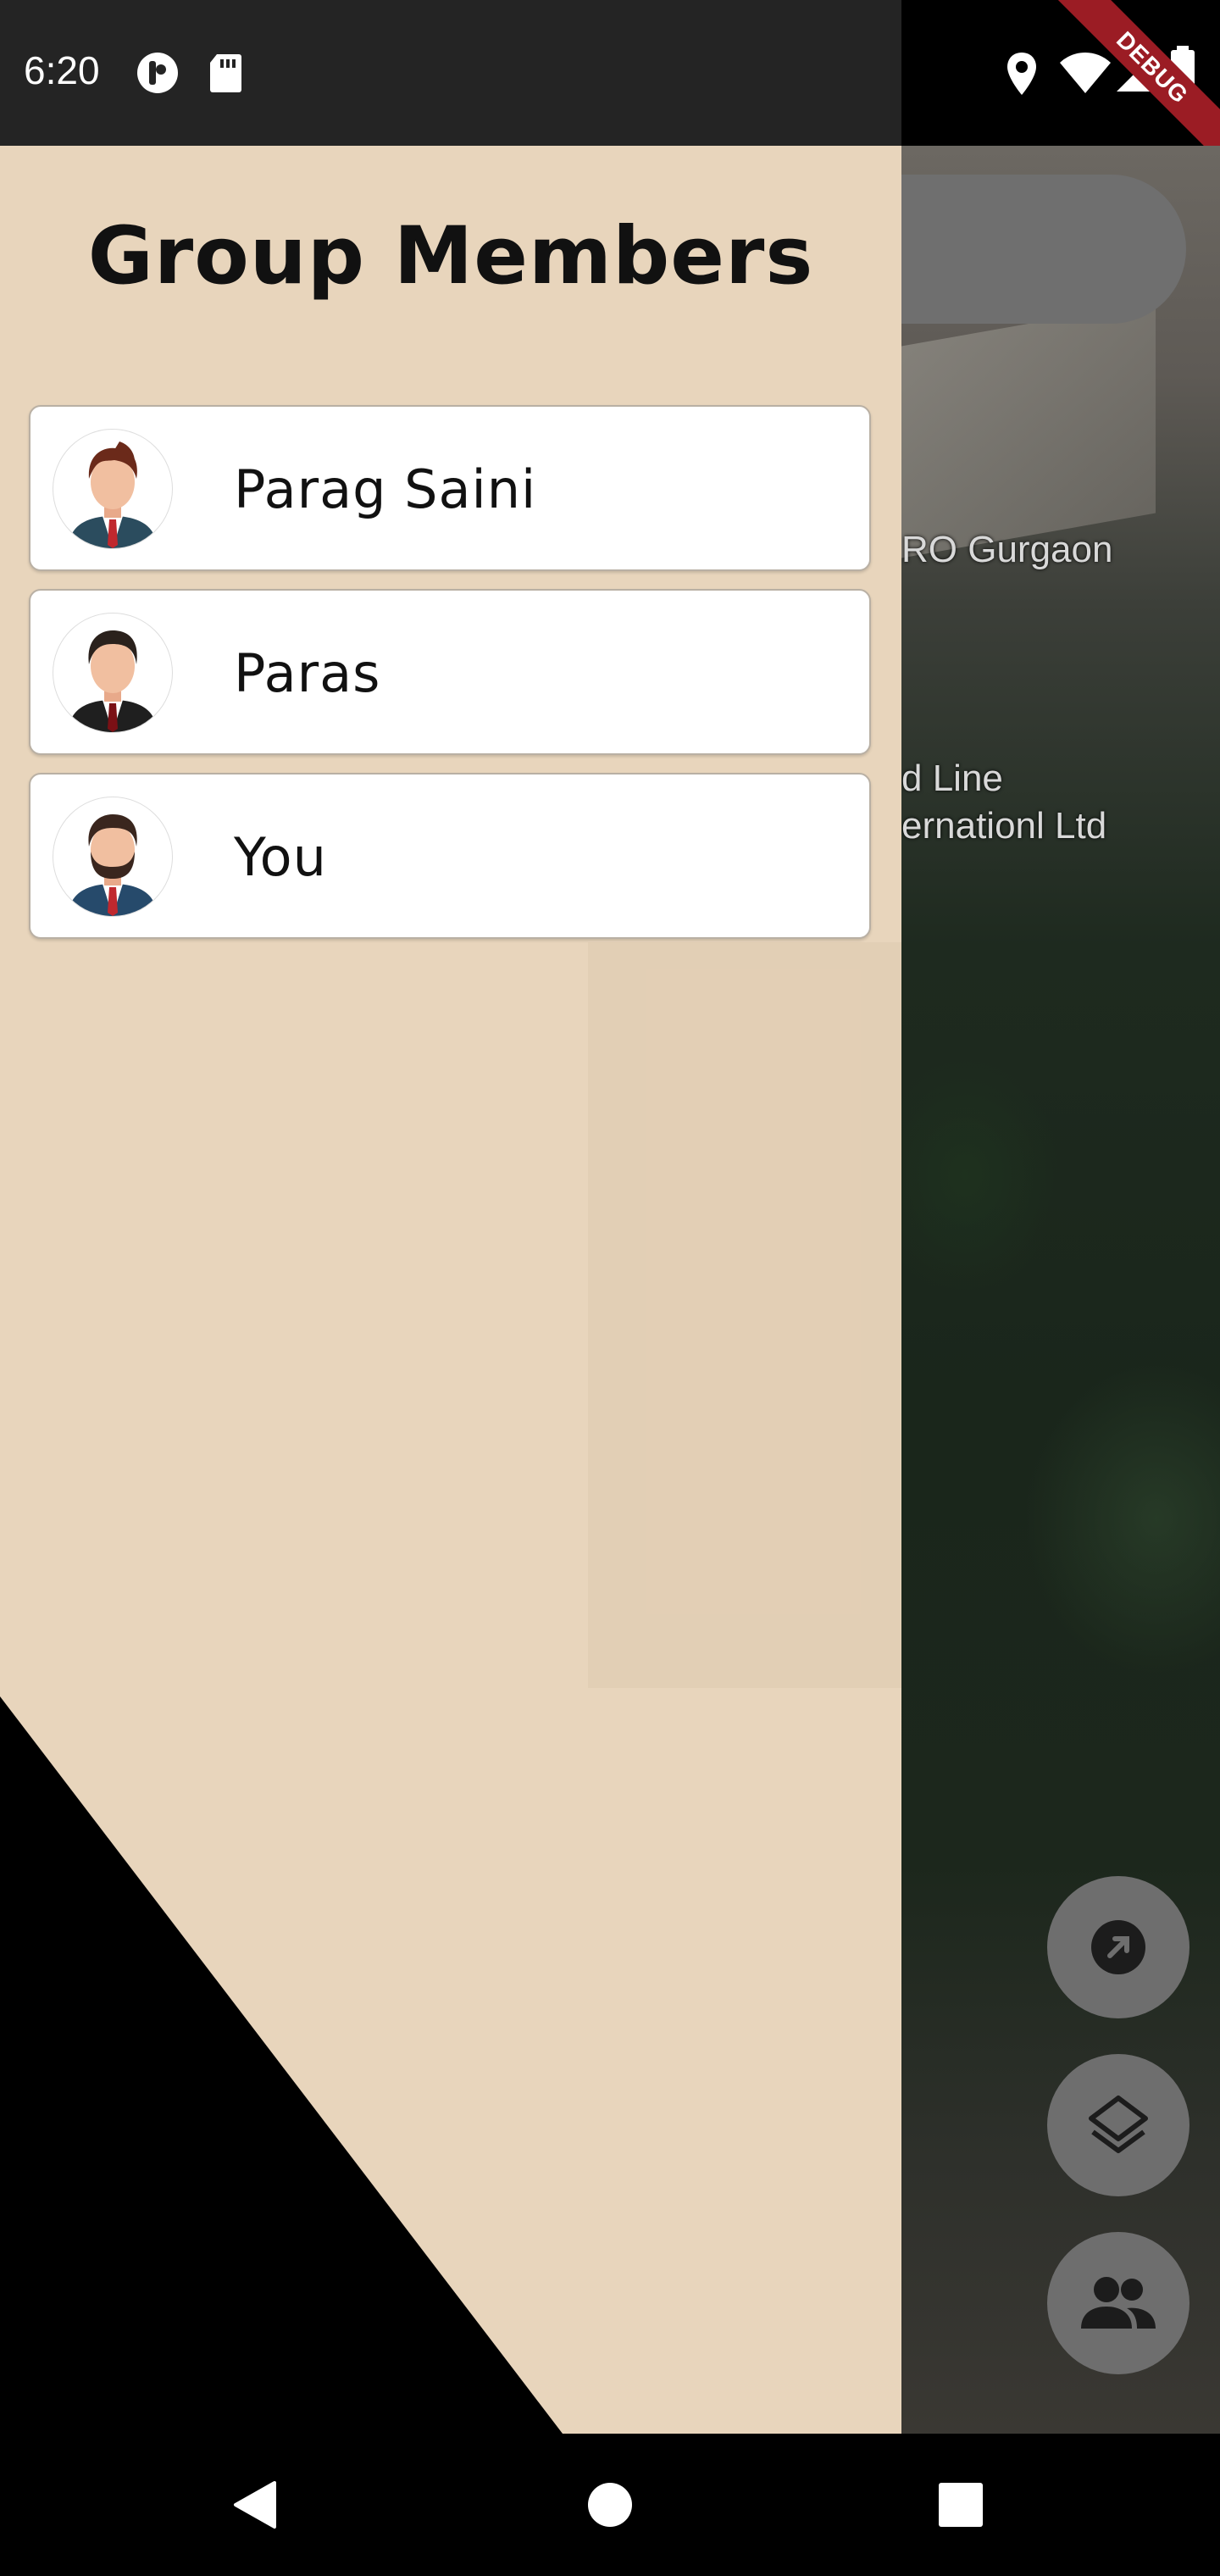  I want to click on member-card: Paras, so click(450, 672).